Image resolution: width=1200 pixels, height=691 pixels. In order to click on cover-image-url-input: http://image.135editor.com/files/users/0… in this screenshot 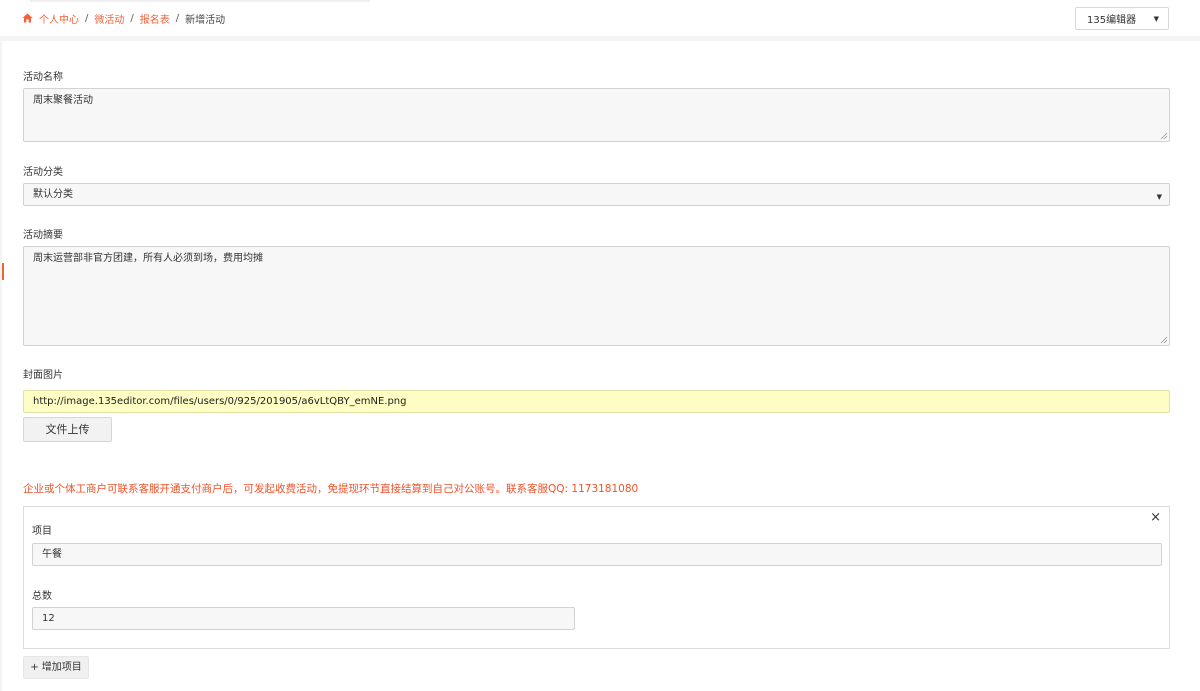, I will do `click(596, 401)`.